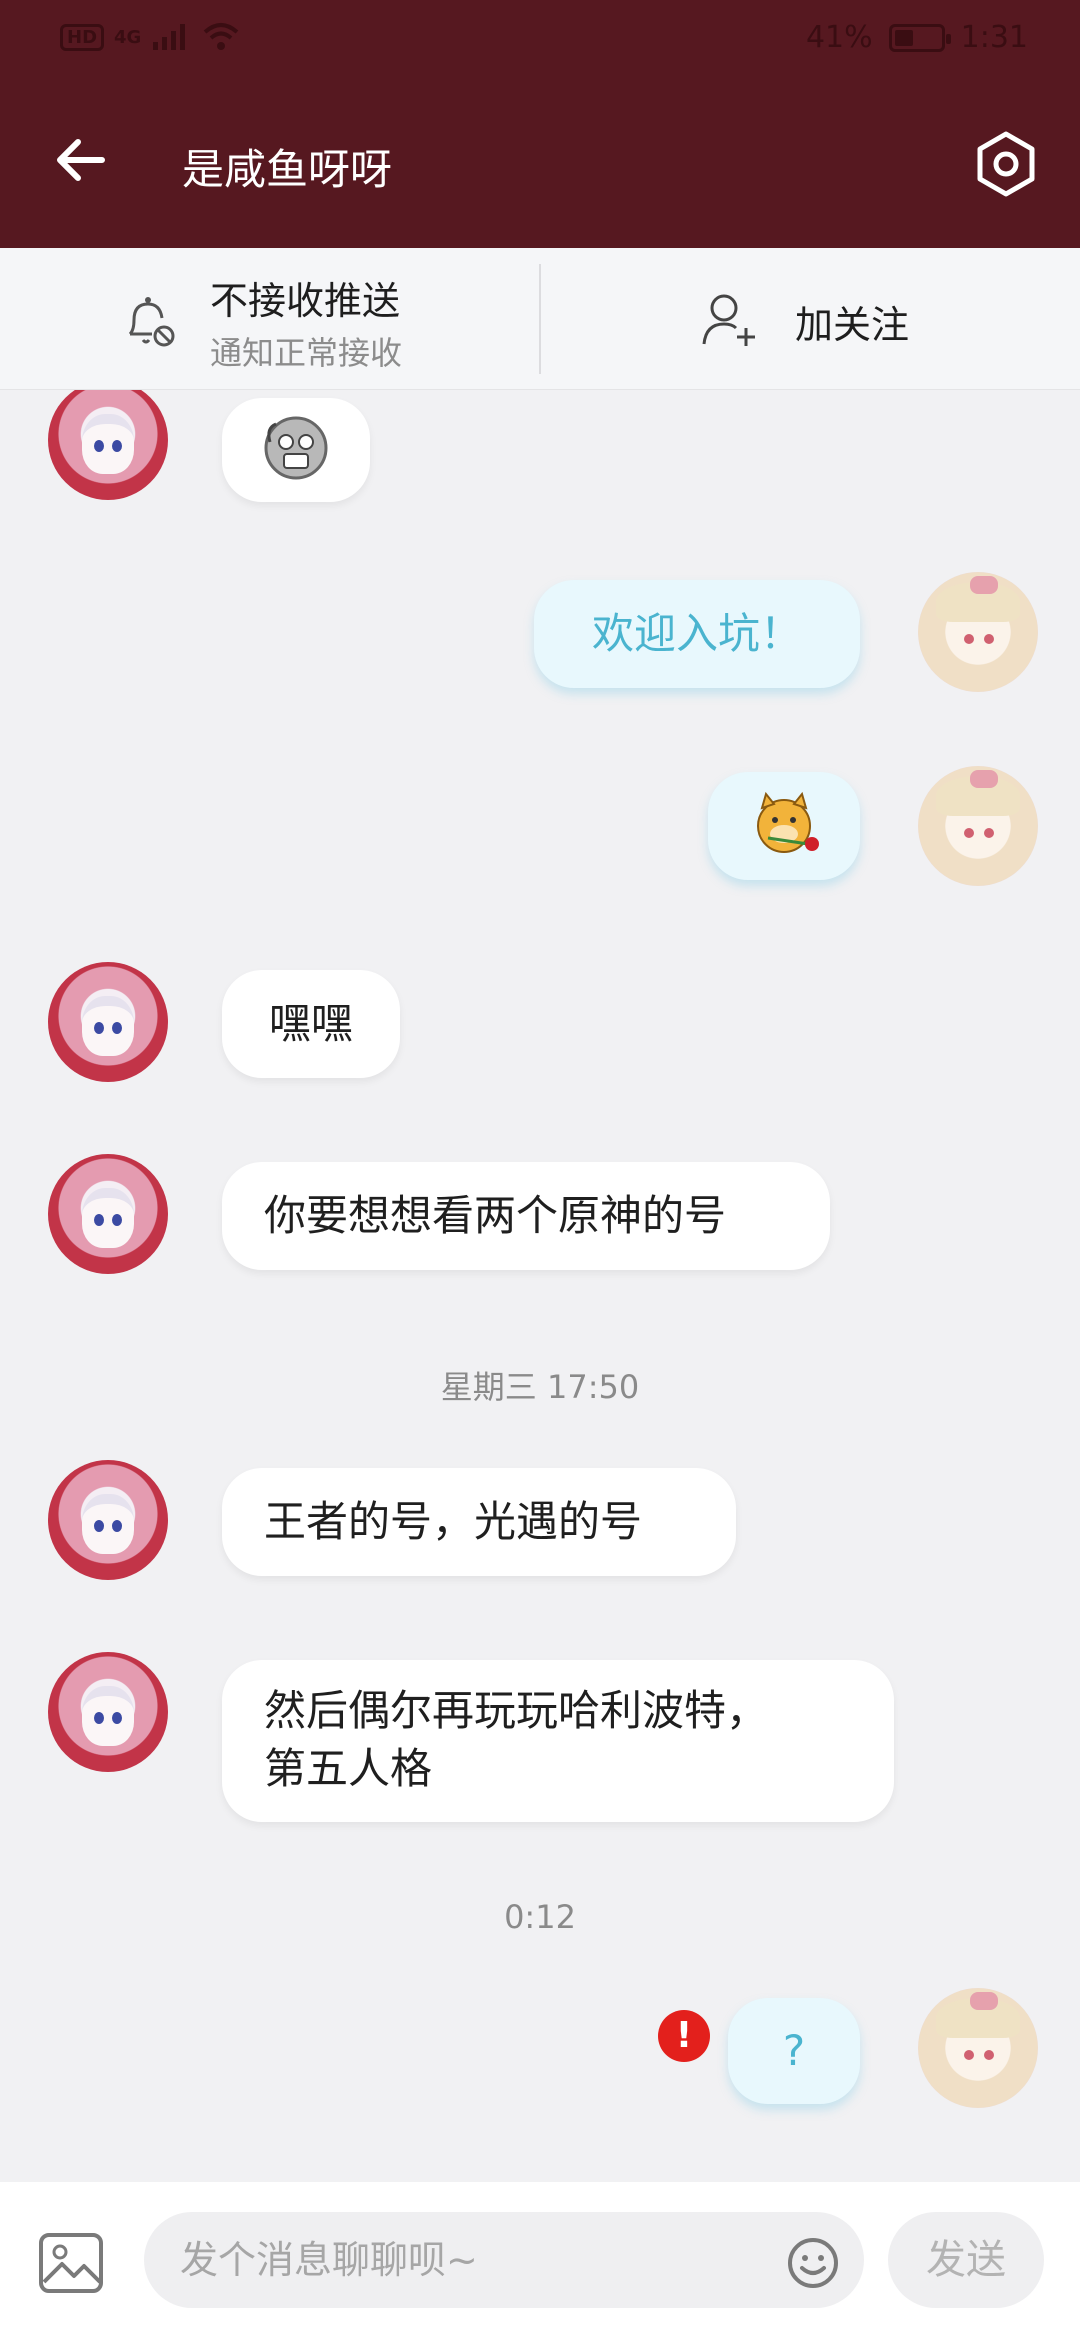  I want to click on follow-label: 加关注, so click(852, 325).